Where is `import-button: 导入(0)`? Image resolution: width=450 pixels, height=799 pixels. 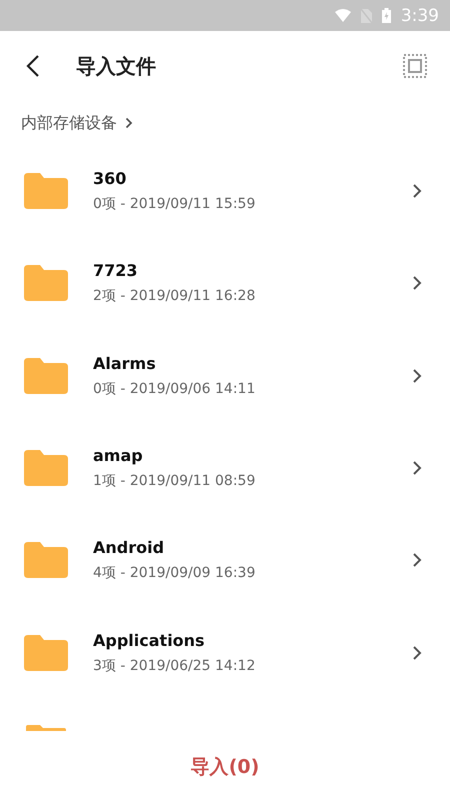
import-button: 导入(0) is located at coordinates (225, 767).